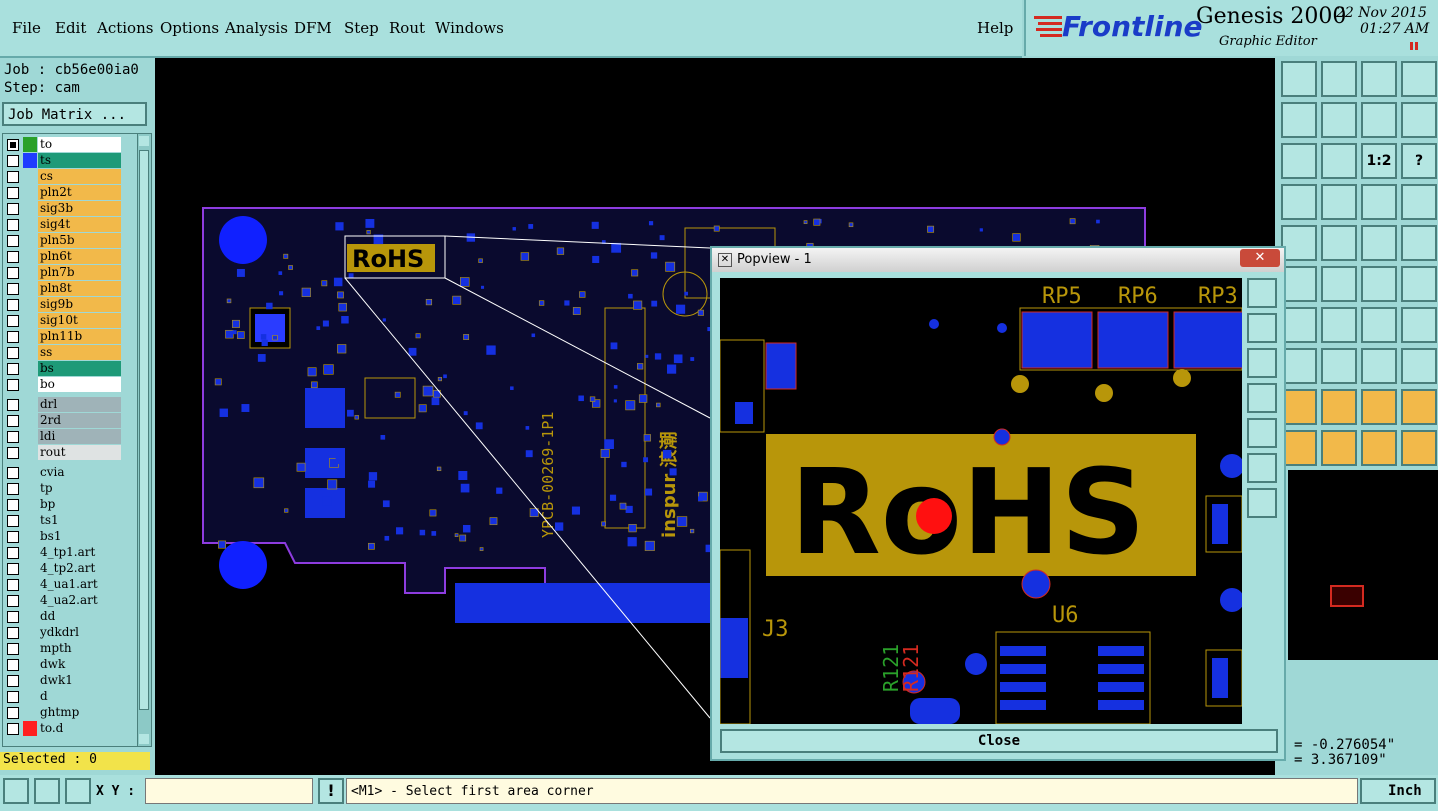  I want to click on layer-row: cvia, so click(63, 472).